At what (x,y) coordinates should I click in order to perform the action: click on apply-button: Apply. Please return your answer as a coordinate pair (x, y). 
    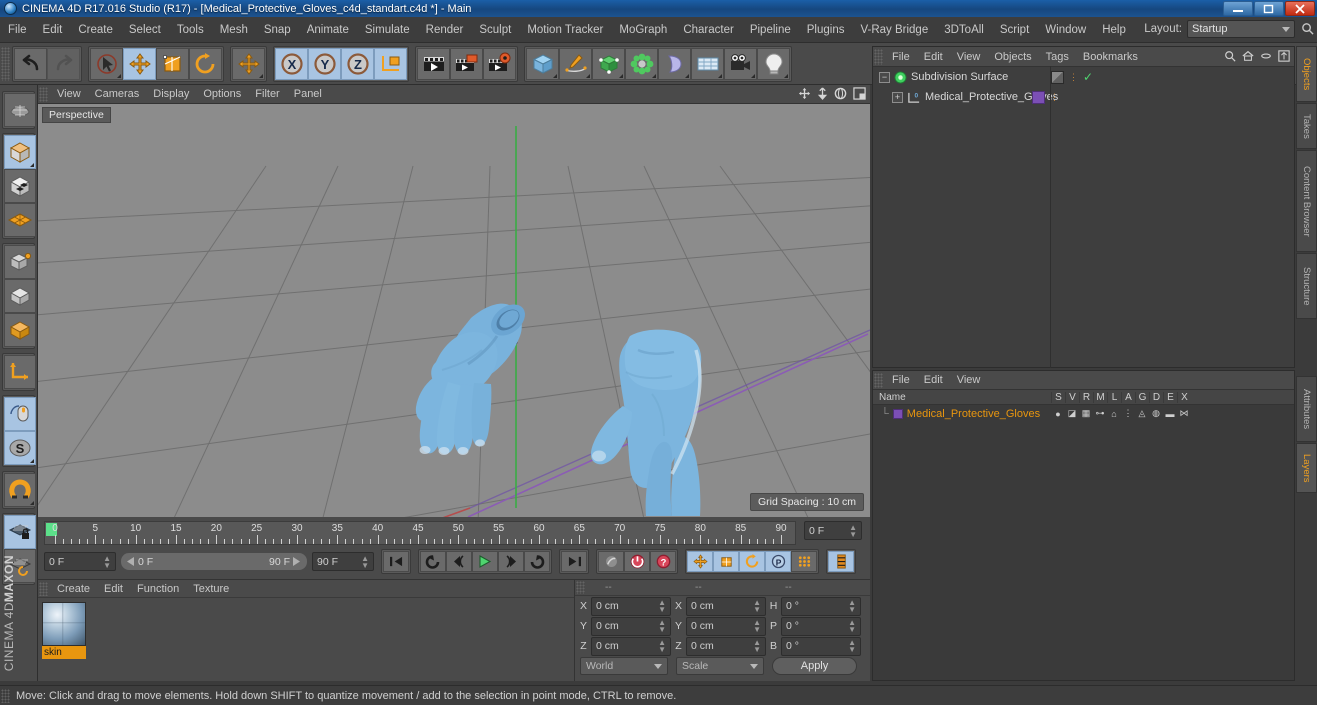
    Looking at the image, I should click on (814, 666).